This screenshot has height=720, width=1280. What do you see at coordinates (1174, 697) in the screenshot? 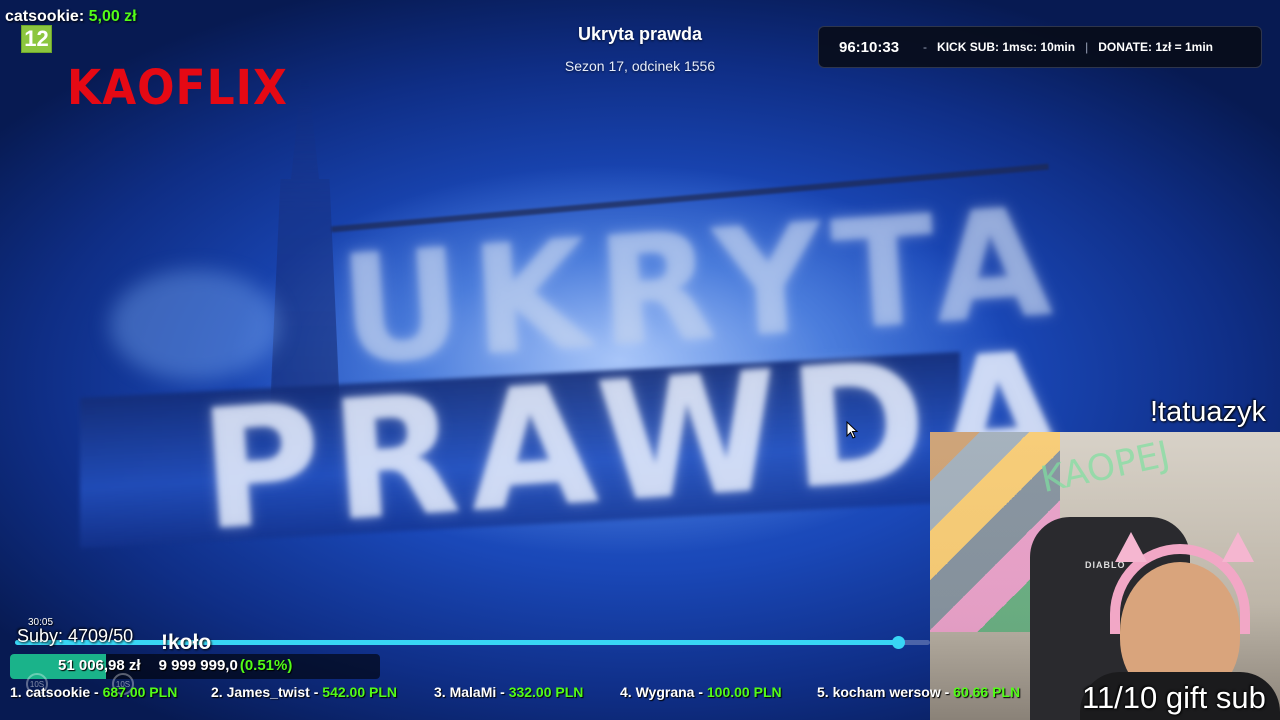
I see `gift-sub-counter: 11/10 gift sub` at bounding box center [1174, 697].